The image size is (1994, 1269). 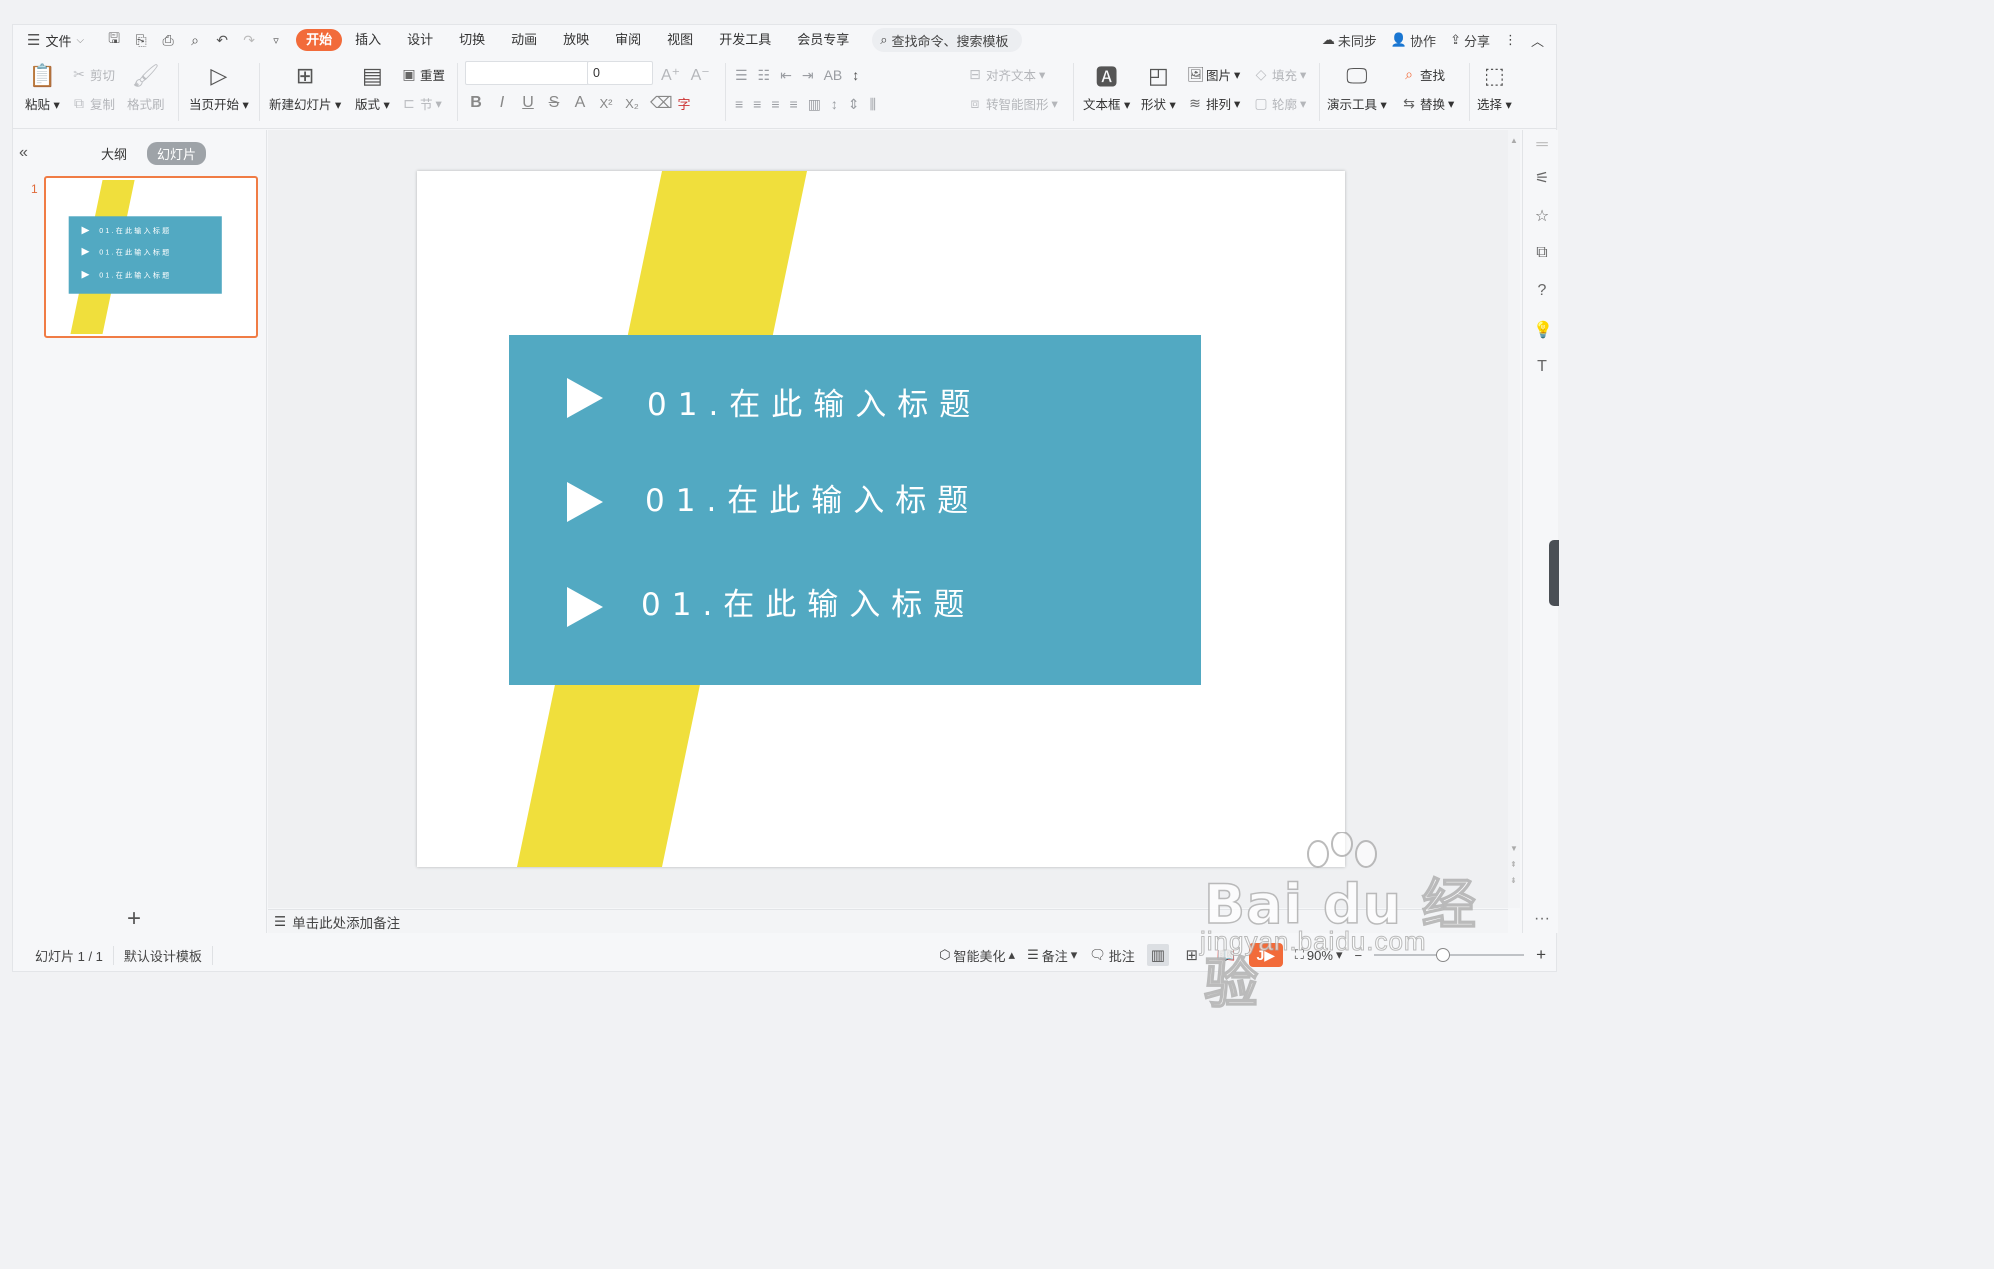 What do you see at coordinates (786, 75) in the screenshot?
I see `decrease-indent-icon: ⇤` at bounding box center [786, 75].